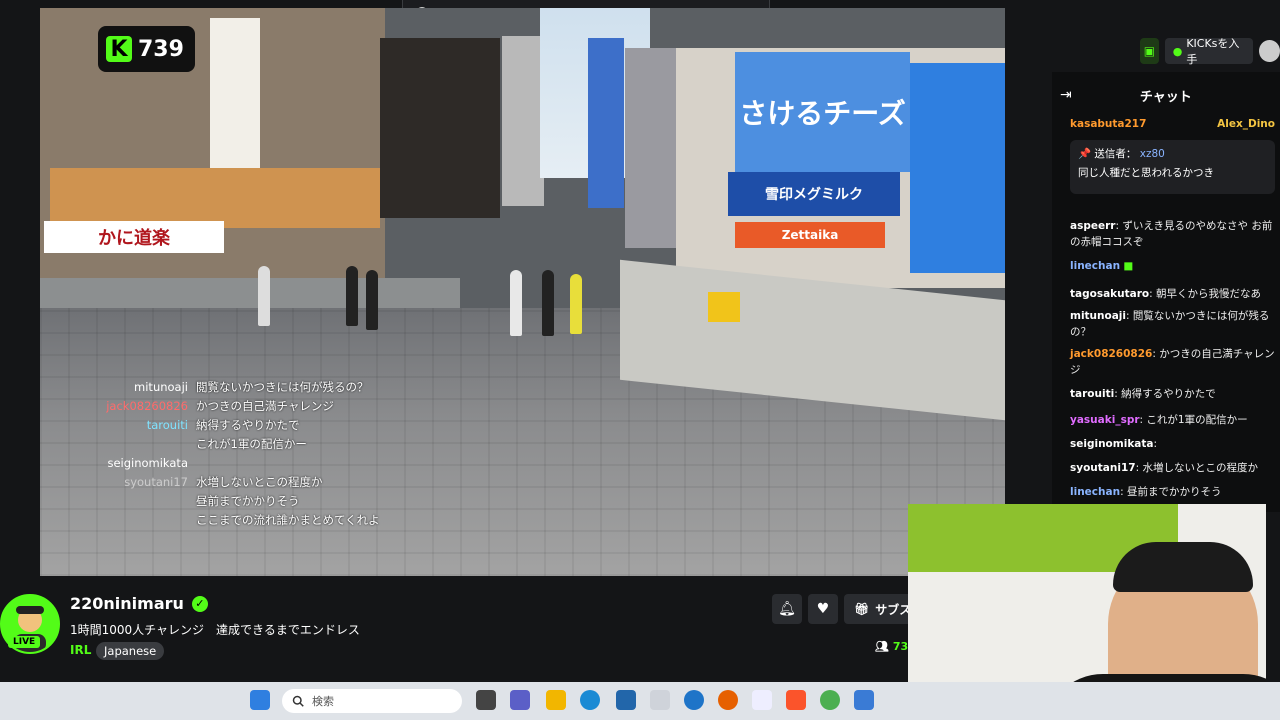  Describe the element at coordinates (215, 630) in the screenshot. I see `stream-title: 1時間1000人チャレンジ 達成できるまでエンドレス` at that location.